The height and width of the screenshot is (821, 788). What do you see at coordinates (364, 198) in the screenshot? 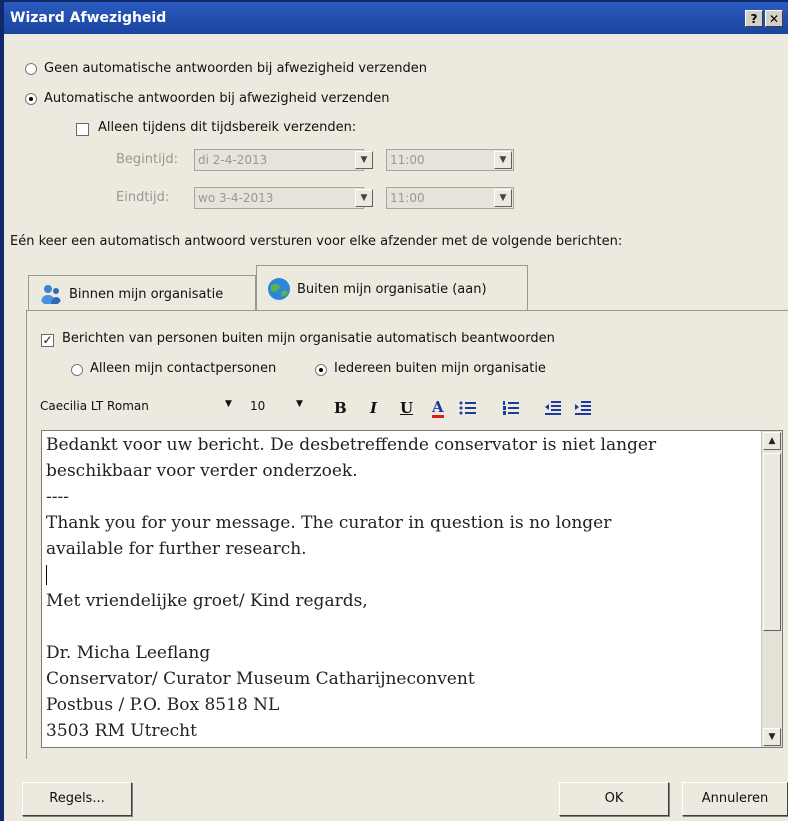
I see `end-date-dropdown-icon: ▼` at bounding box center [364, 198].